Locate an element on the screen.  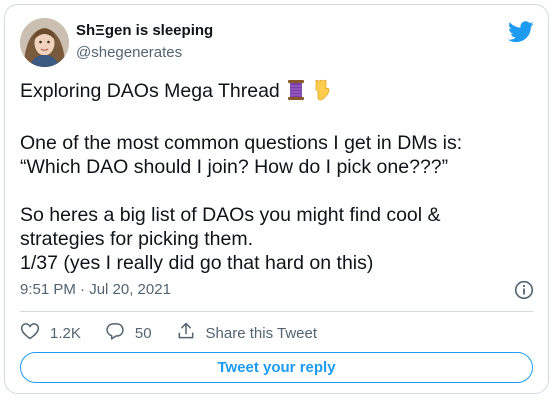
reply-count-button: 50 is located at coordinates (128, 333).